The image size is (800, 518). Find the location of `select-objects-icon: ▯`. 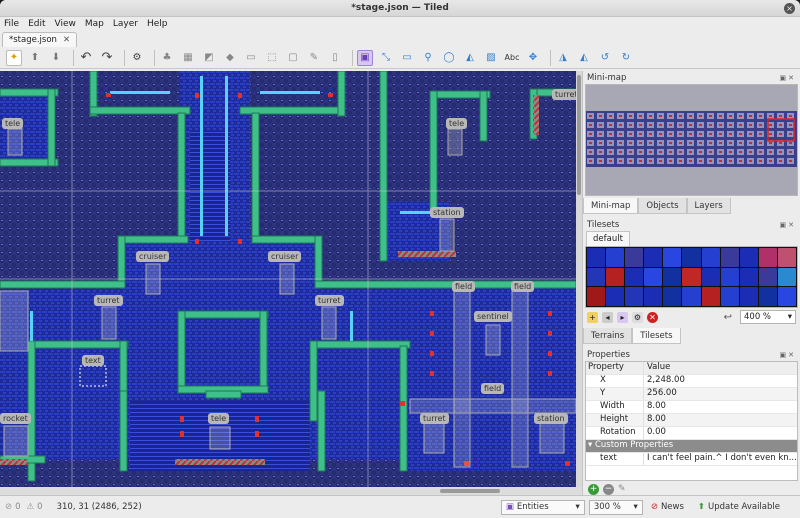

select-objects-icon: ▯ is located at coordinates (335, 58).